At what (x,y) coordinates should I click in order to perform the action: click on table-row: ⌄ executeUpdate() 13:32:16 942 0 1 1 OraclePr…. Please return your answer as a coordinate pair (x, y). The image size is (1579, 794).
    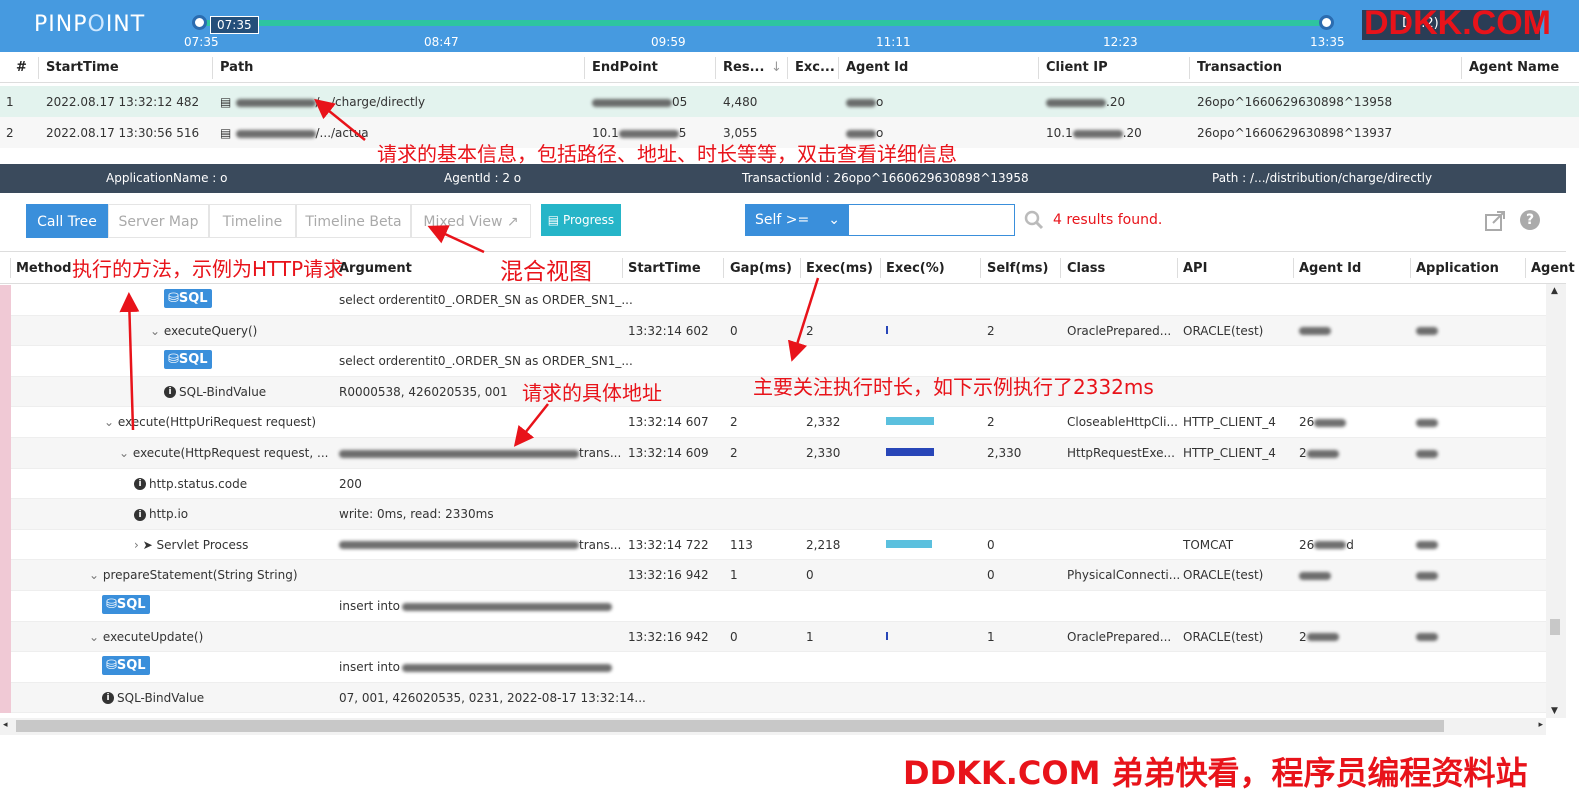
    Looking at the image, I should click on (773, 637).